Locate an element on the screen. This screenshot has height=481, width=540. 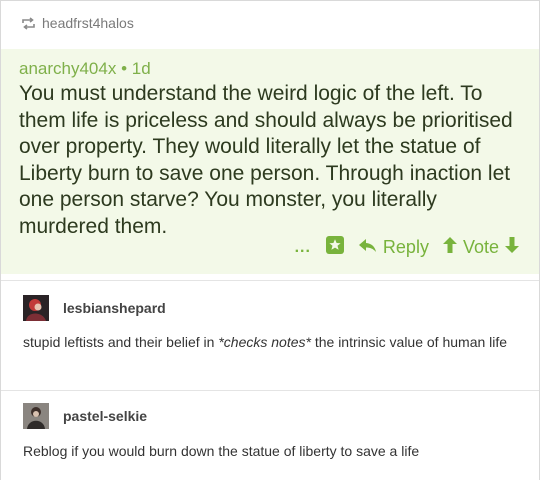
quoted-post-meta: anarchy404x • 1d is located at coordinates (85, 69).